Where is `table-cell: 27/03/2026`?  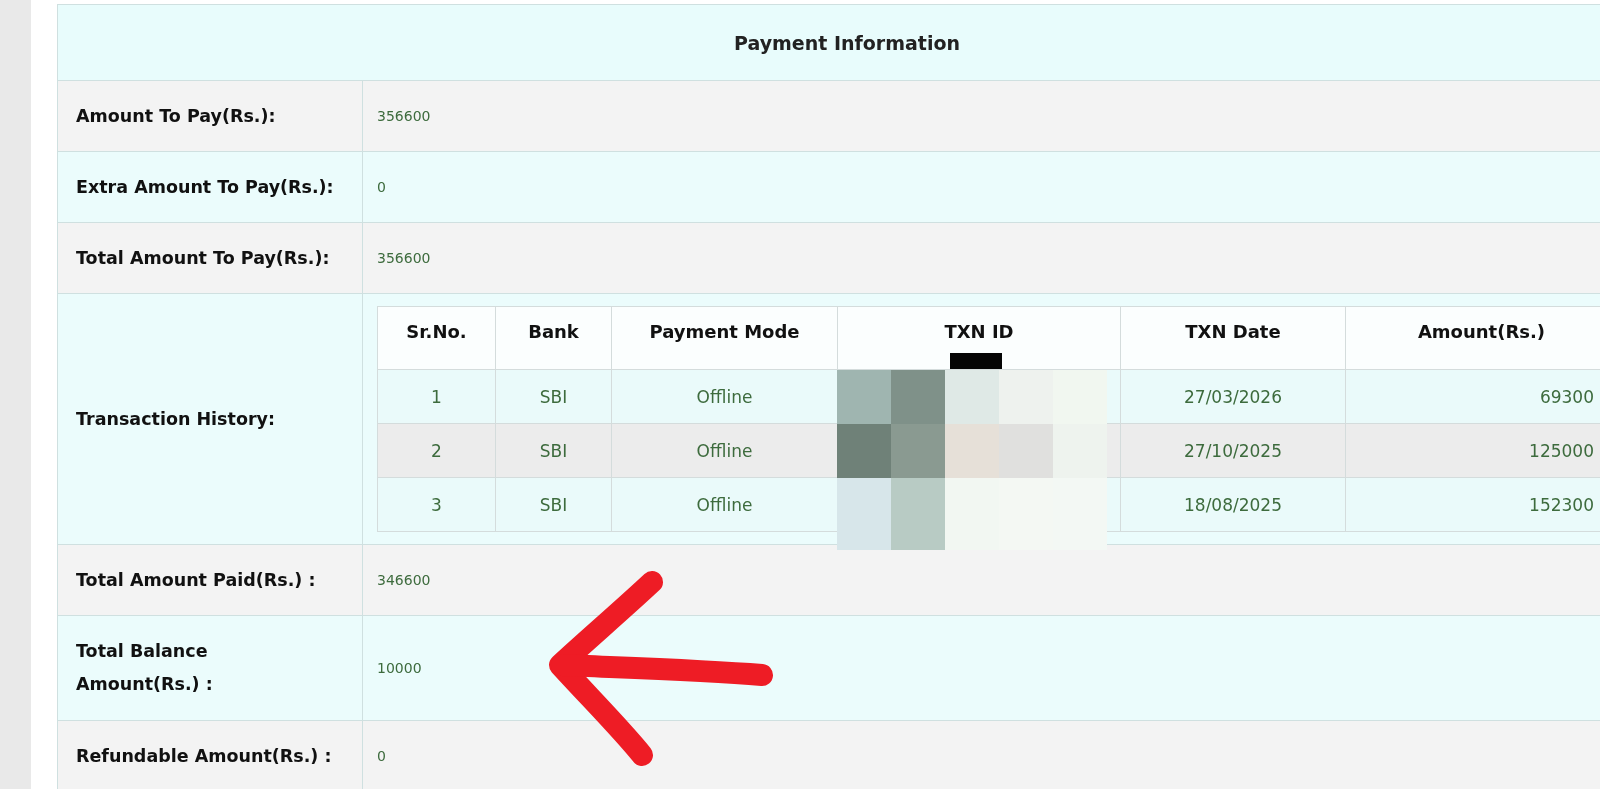 table-cell: 27/03/2026 is located at coordinates (1233, 396).